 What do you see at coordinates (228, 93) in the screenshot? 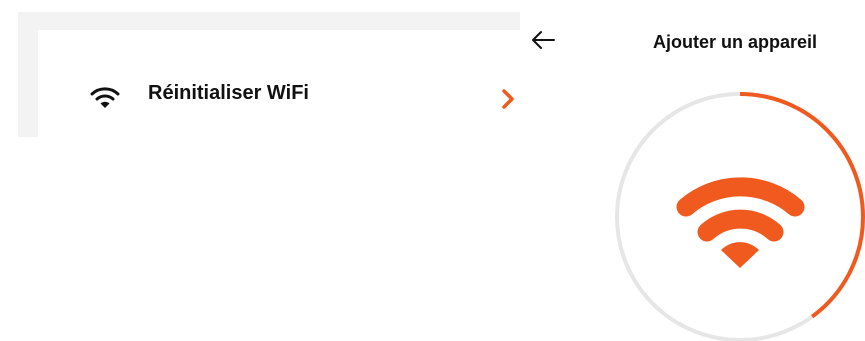
I see `reset-wifi-label: Réinitialiser WiFi` at bounding box center [228, 93].